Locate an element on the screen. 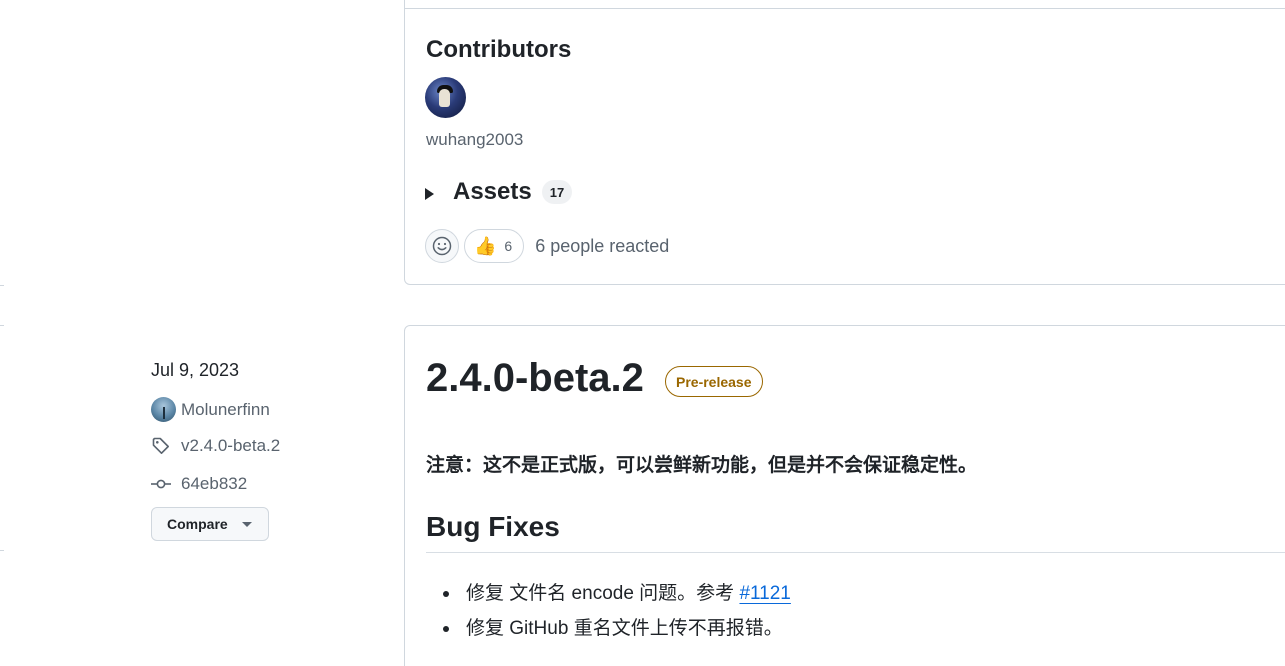 The width and height of the screenshot is (1285, 666). reactions-bar: 👍 6 6 people reacted is located at coordinates (547, 246).